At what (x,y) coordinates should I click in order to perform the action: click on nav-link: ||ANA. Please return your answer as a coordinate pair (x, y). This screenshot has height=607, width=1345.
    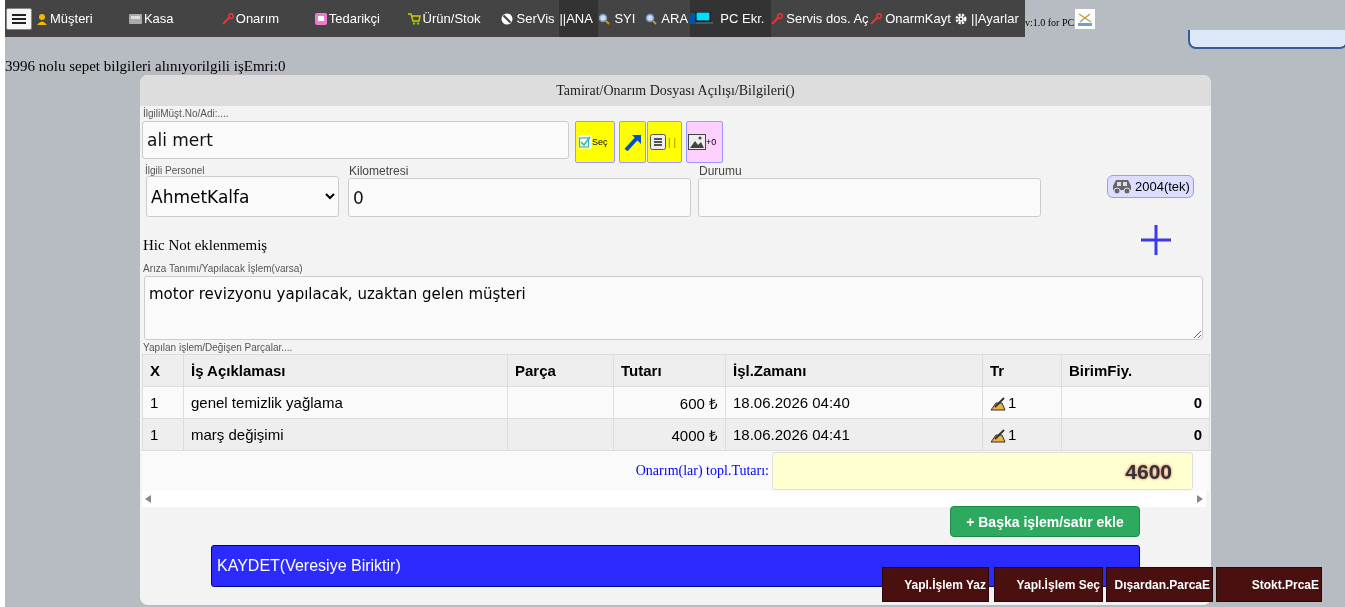
    Looking at the image, I should click on (579, 18).